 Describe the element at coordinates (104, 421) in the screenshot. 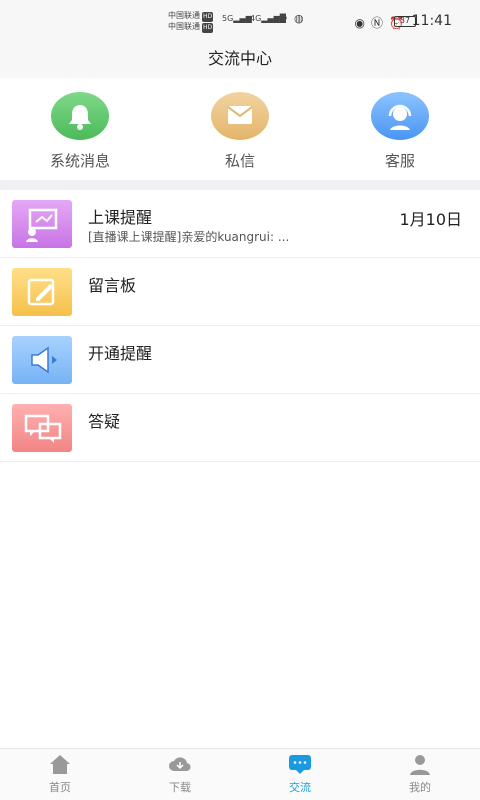

I see `list-item-title: 答疑` at that location.